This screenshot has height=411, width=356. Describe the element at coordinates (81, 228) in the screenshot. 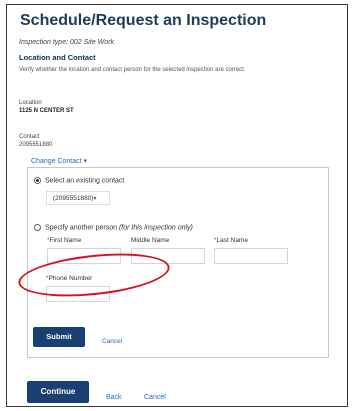

I see `another-person-label: Specify another person` at that location.